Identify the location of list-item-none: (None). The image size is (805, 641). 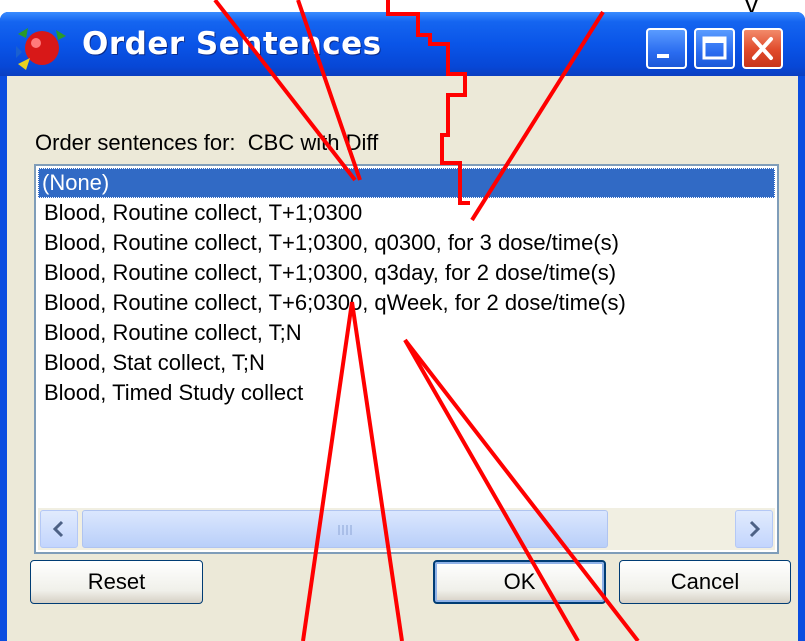
(406, 183).